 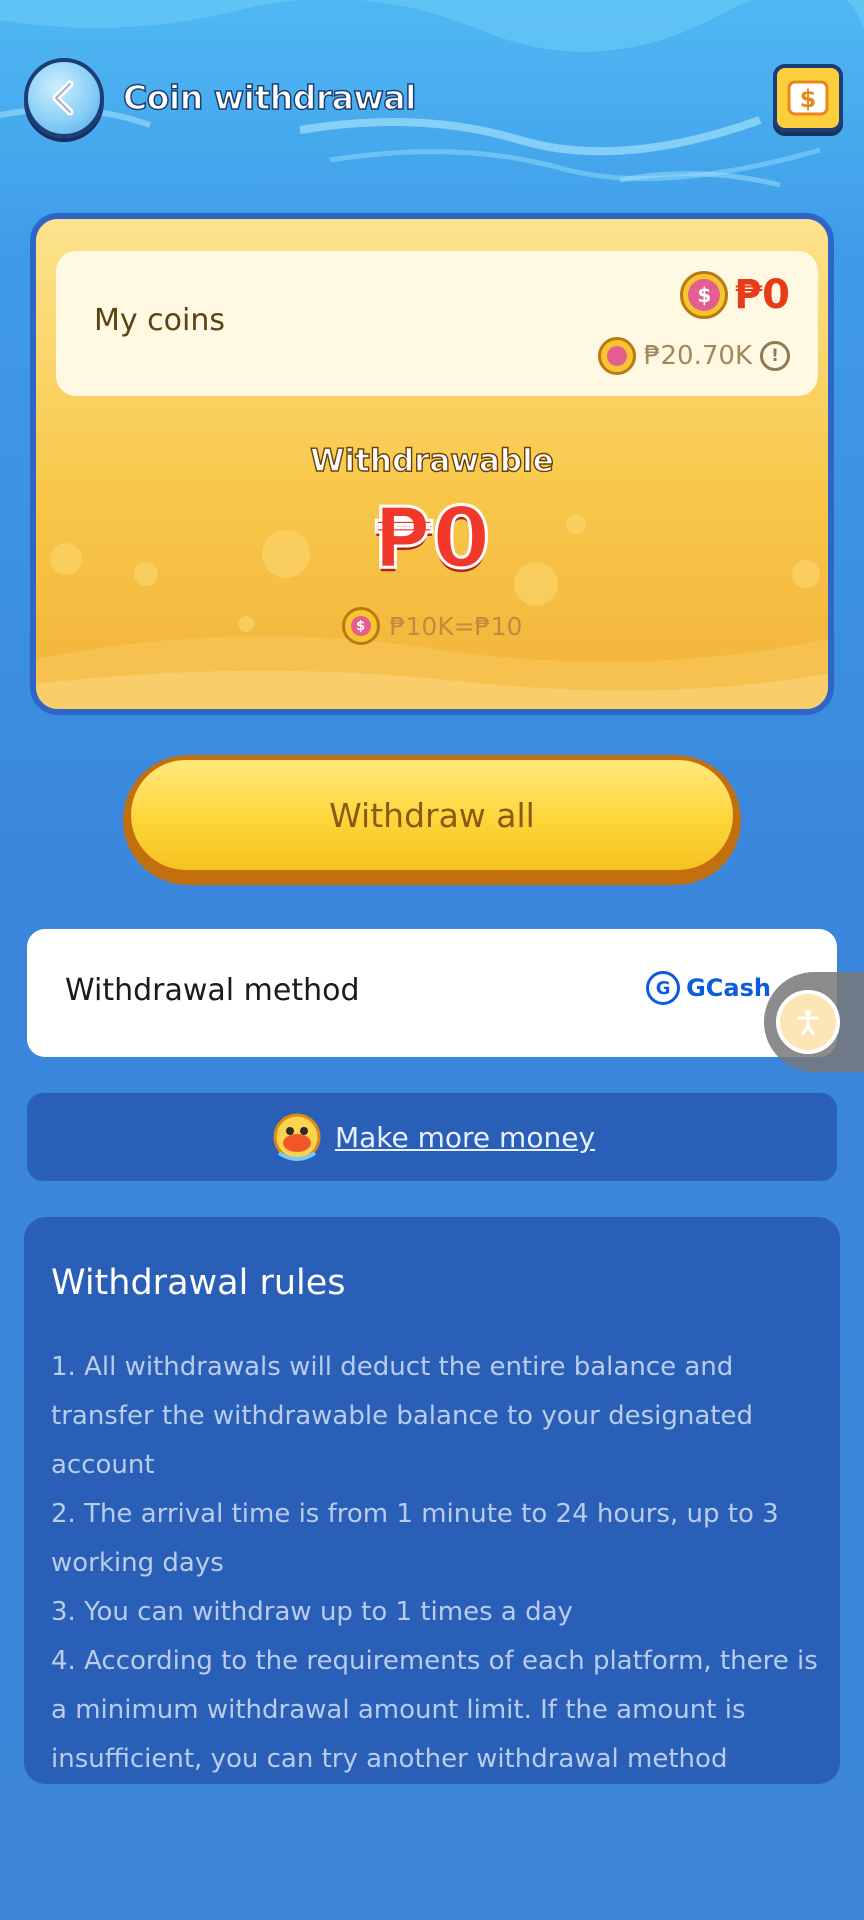 What do you see at coordinates (663, 988) in the screenshot?
I see `gcash-icon: G` at bounding box center [663, 988].